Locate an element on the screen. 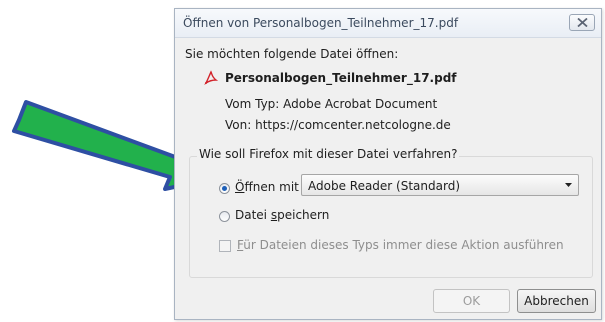 Image resolution: width=605 pixels, height=322 pixels. save-file-label: Datei speichern is located at coordinates (282, 215).